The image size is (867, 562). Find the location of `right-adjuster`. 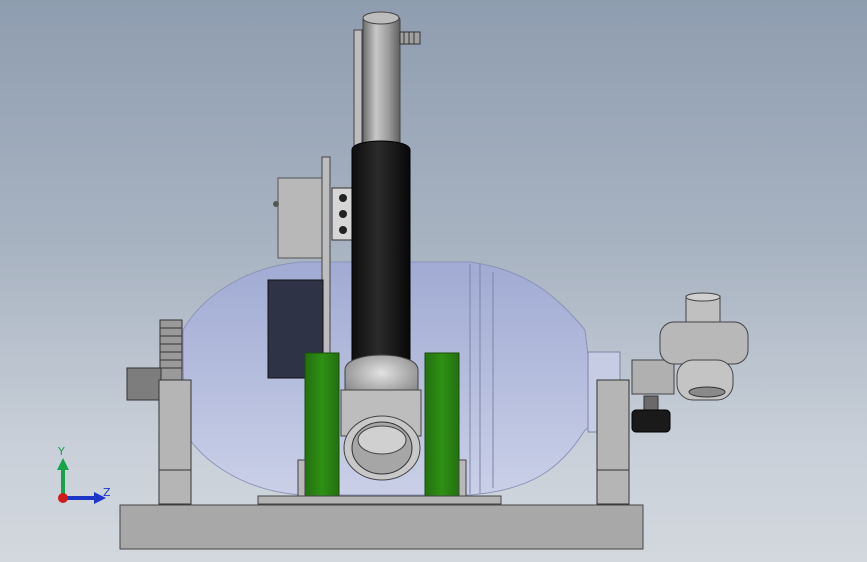

right-adjuster is located at coordinates (672, 398).